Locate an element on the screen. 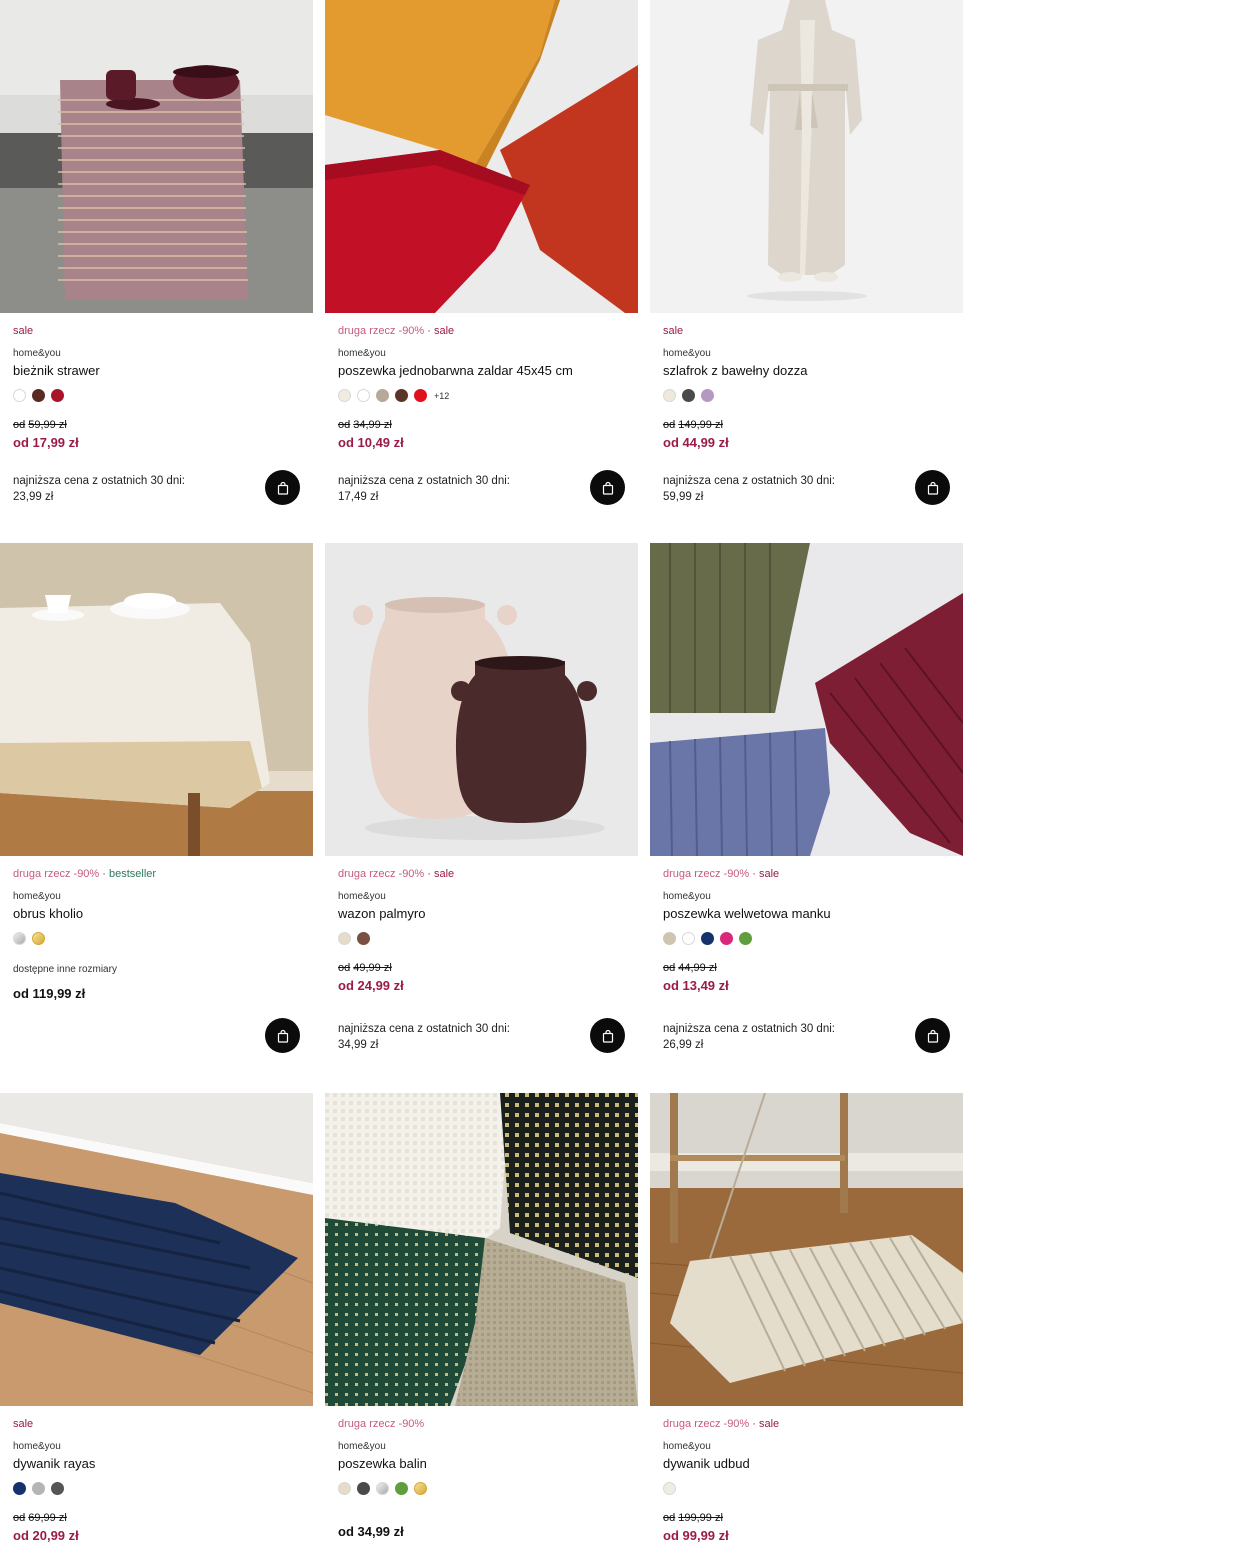 The image size is (1250, 1561). product-tags: druga rzecz -90% is located at coordinates (381, 1424).